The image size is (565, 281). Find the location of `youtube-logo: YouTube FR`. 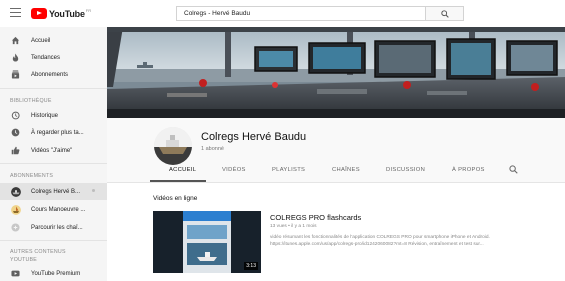

youtube-logo: YouTube FR is located at coordinates (61, 13).